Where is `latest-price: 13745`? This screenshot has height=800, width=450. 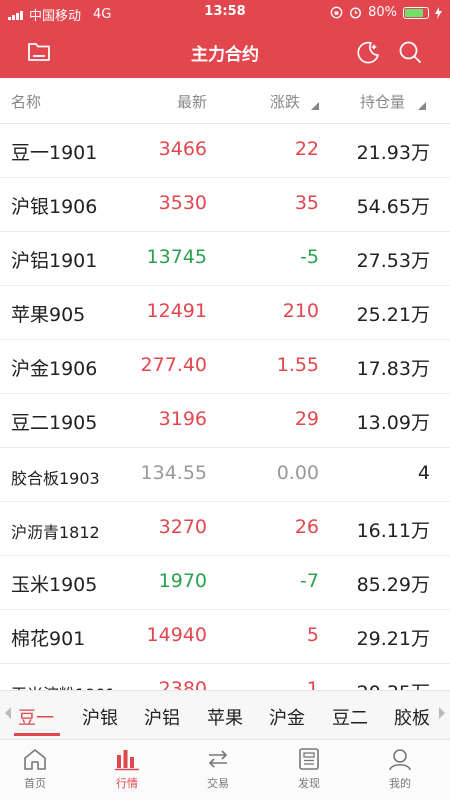
latest-price: 13745 is located at coordinates (176, 257).